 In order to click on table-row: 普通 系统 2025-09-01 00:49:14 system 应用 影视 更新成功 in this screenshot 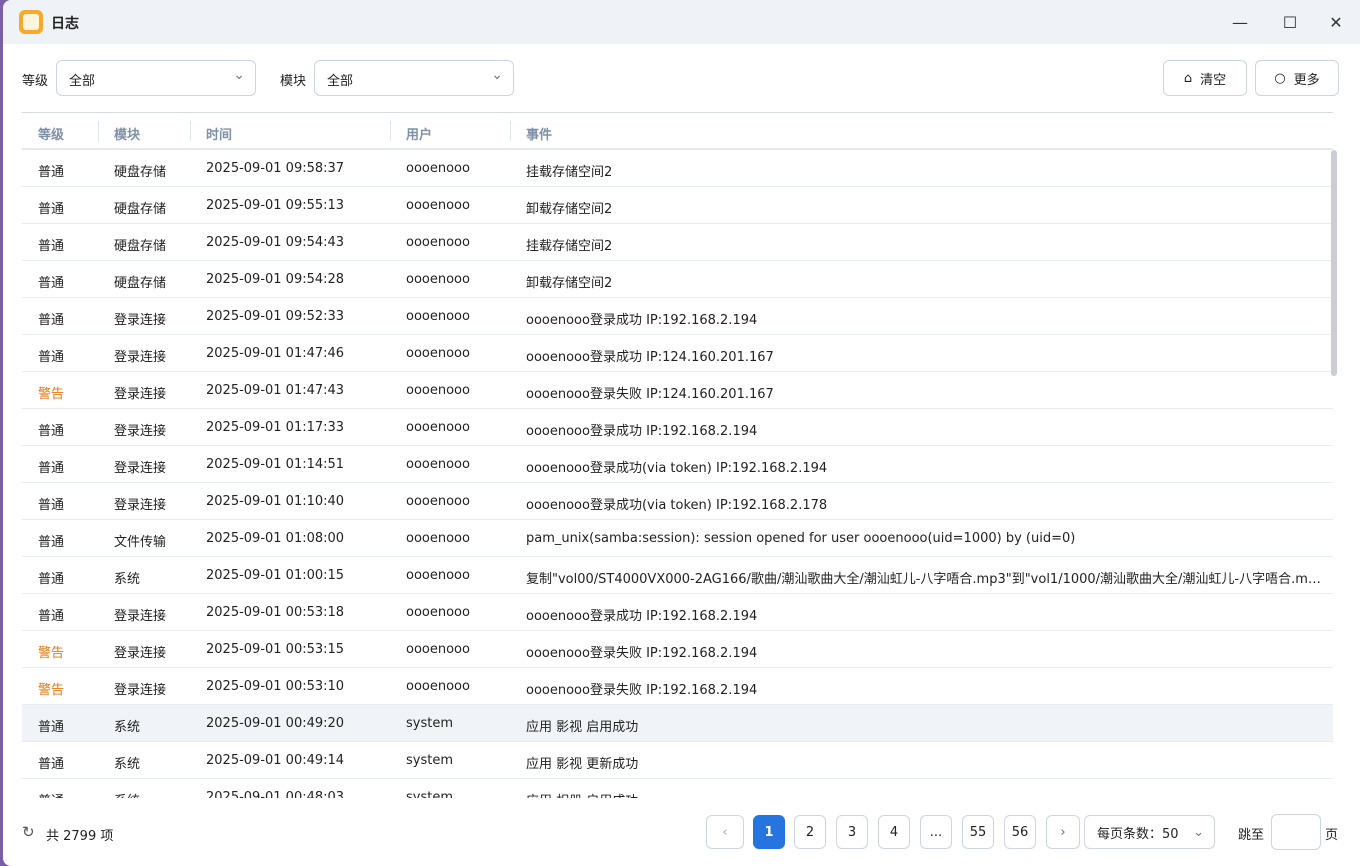, I will do `click(677, 760)`.